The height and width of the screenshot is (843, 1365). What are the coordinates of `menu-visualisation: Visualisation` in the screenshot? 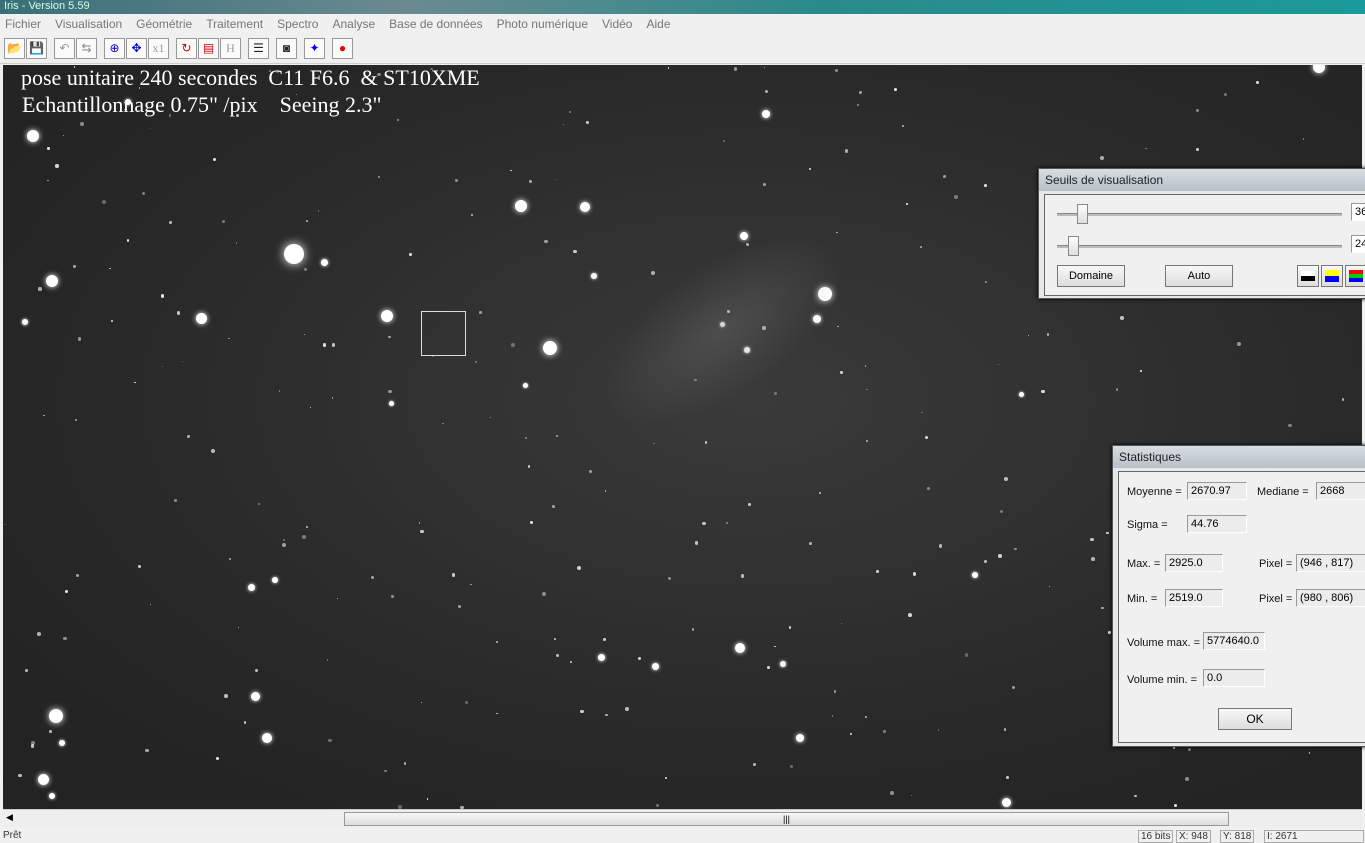 It's located at (88, 24).